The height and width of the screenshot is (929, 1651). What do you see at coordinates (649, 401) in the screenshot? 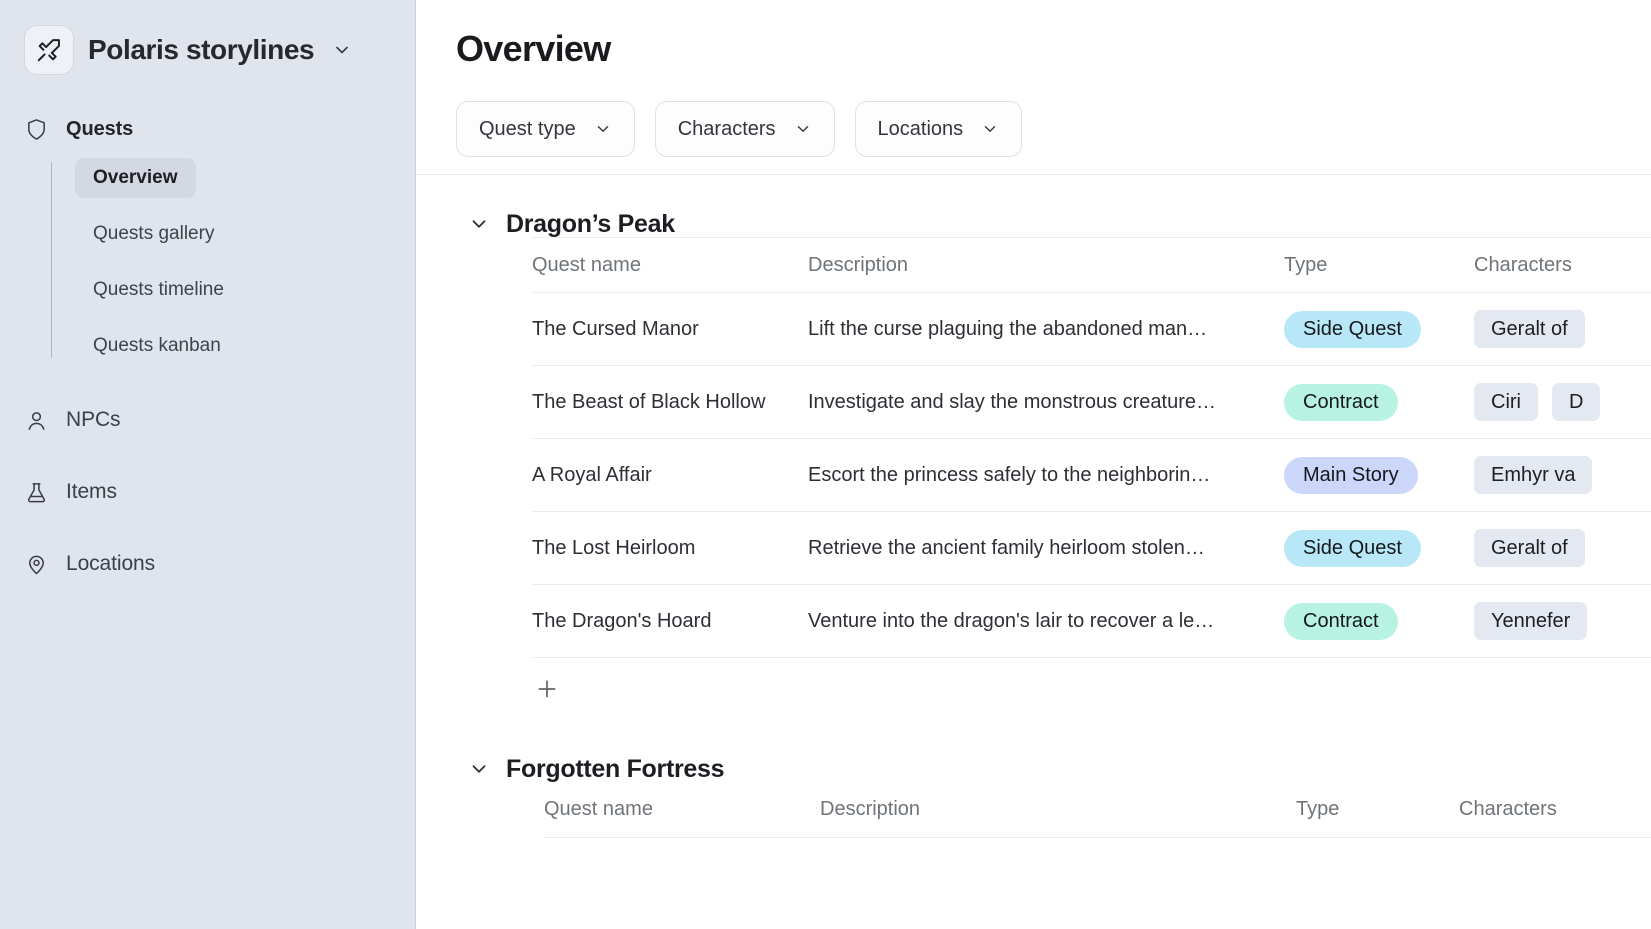
I see `cell-quest-name: The Beast of Black Hollow` at bounding box center [649, 401].